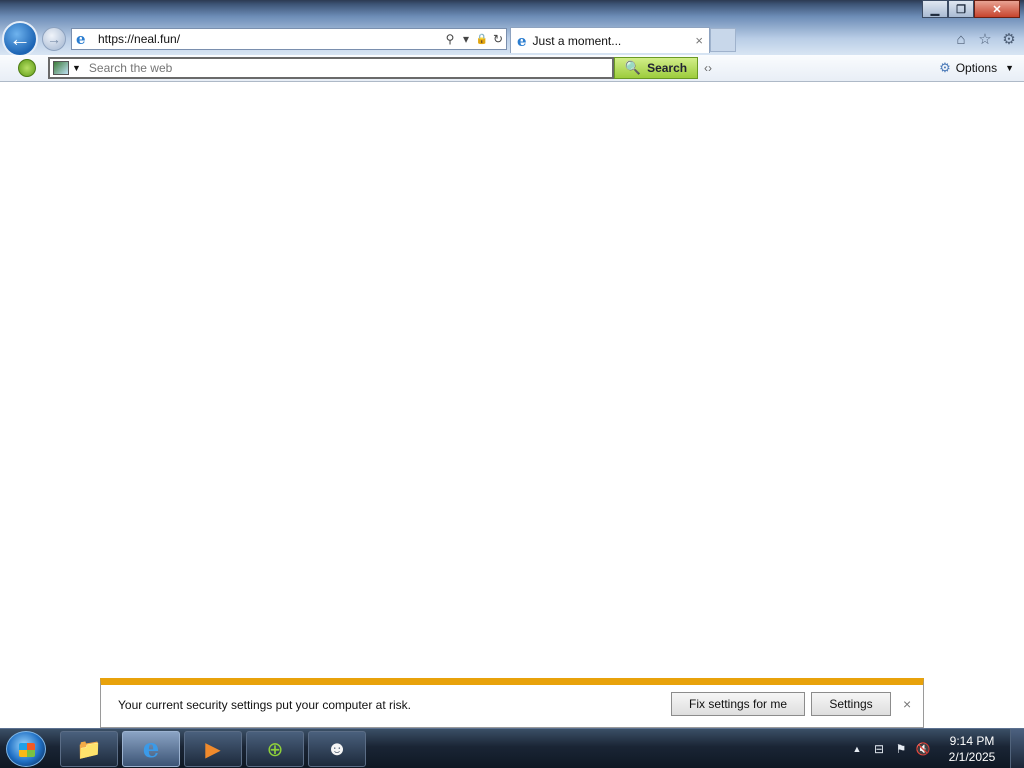  Describe the element at coordinates (923, 749) in the screenshot. I see `volume-muted-icon: 🔇` at that location.